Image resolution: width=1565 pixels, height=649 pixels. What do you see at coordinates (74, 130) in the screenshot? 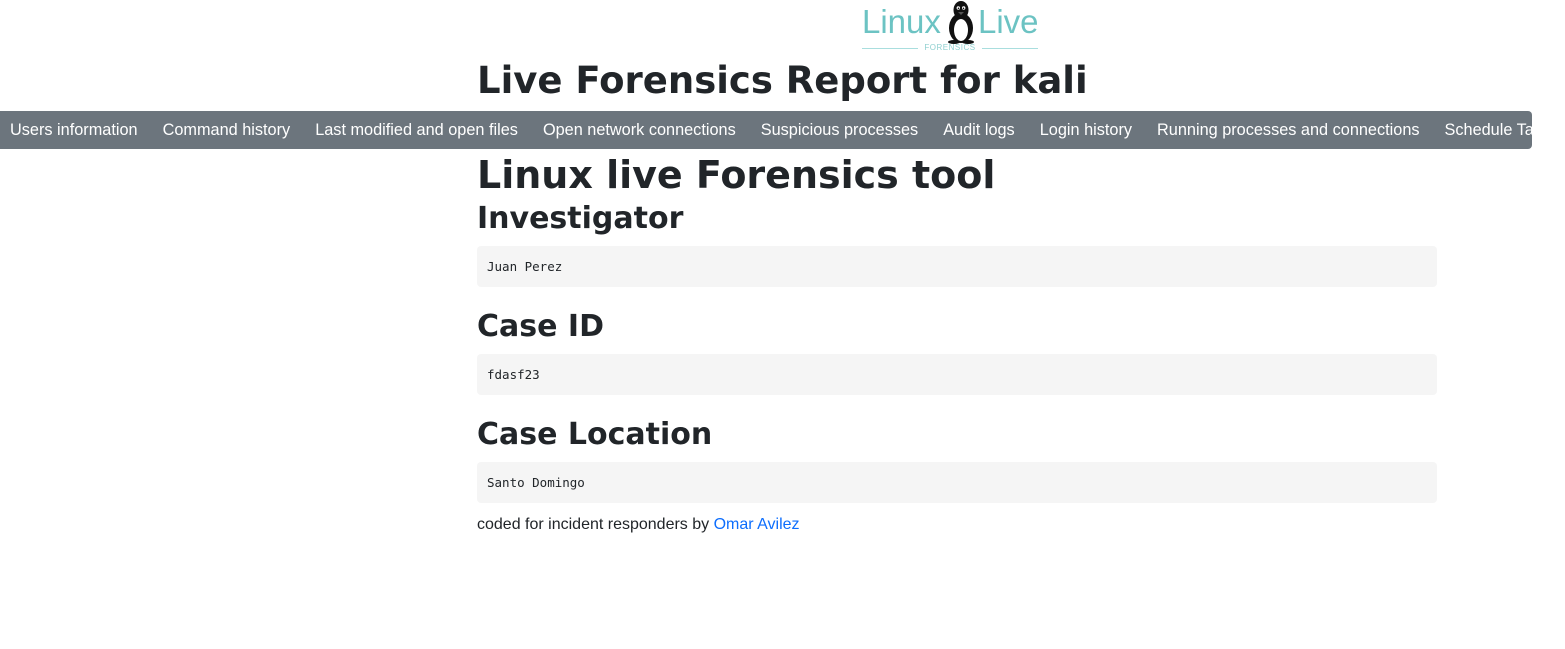
I see `nav-users-information: Users information` at bounding box center [74, 130].